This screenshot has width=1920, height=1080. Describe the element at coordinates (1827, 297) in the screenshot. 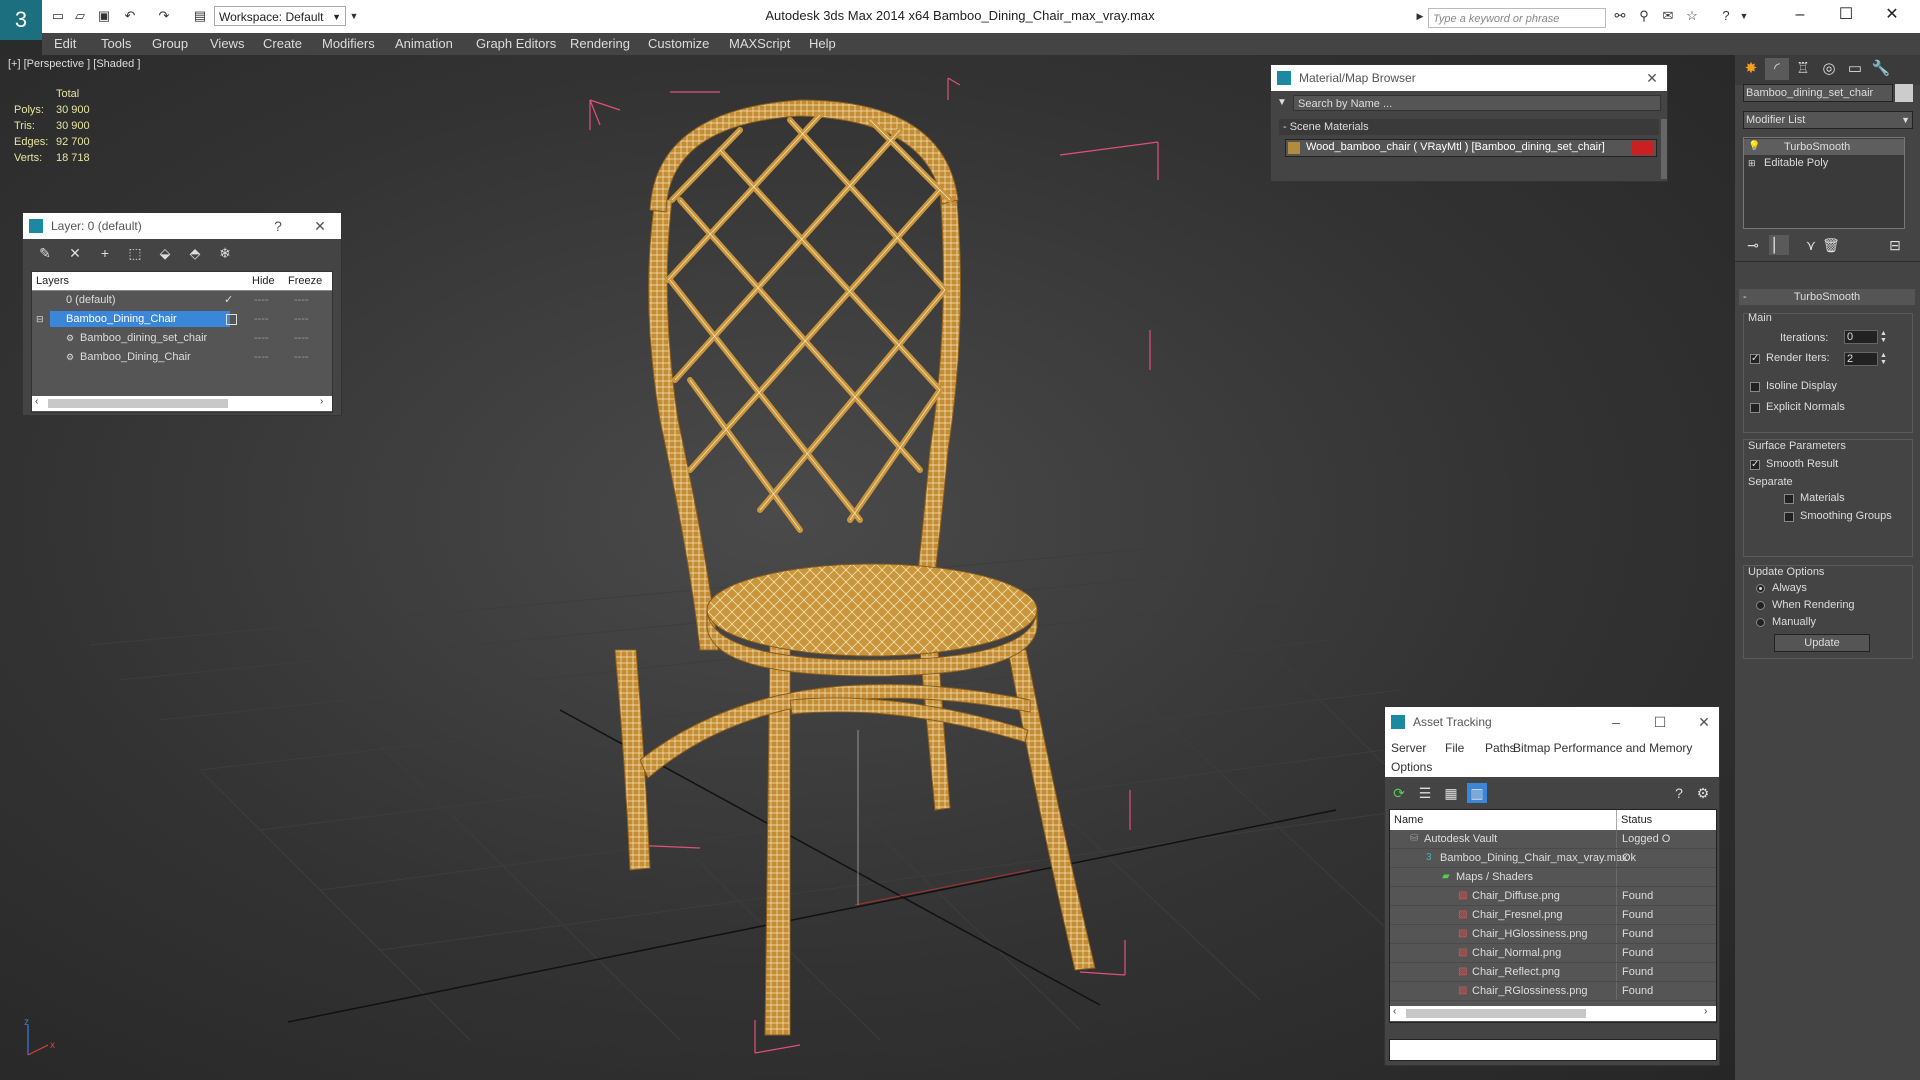

I see `turbosmooth-rollout-header: - TurboSmooth` at that location.